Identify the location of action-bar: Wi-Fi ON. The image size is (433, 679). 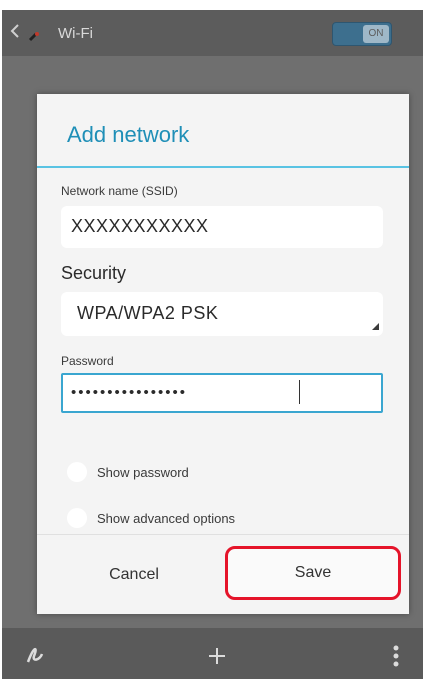
(212, 33).